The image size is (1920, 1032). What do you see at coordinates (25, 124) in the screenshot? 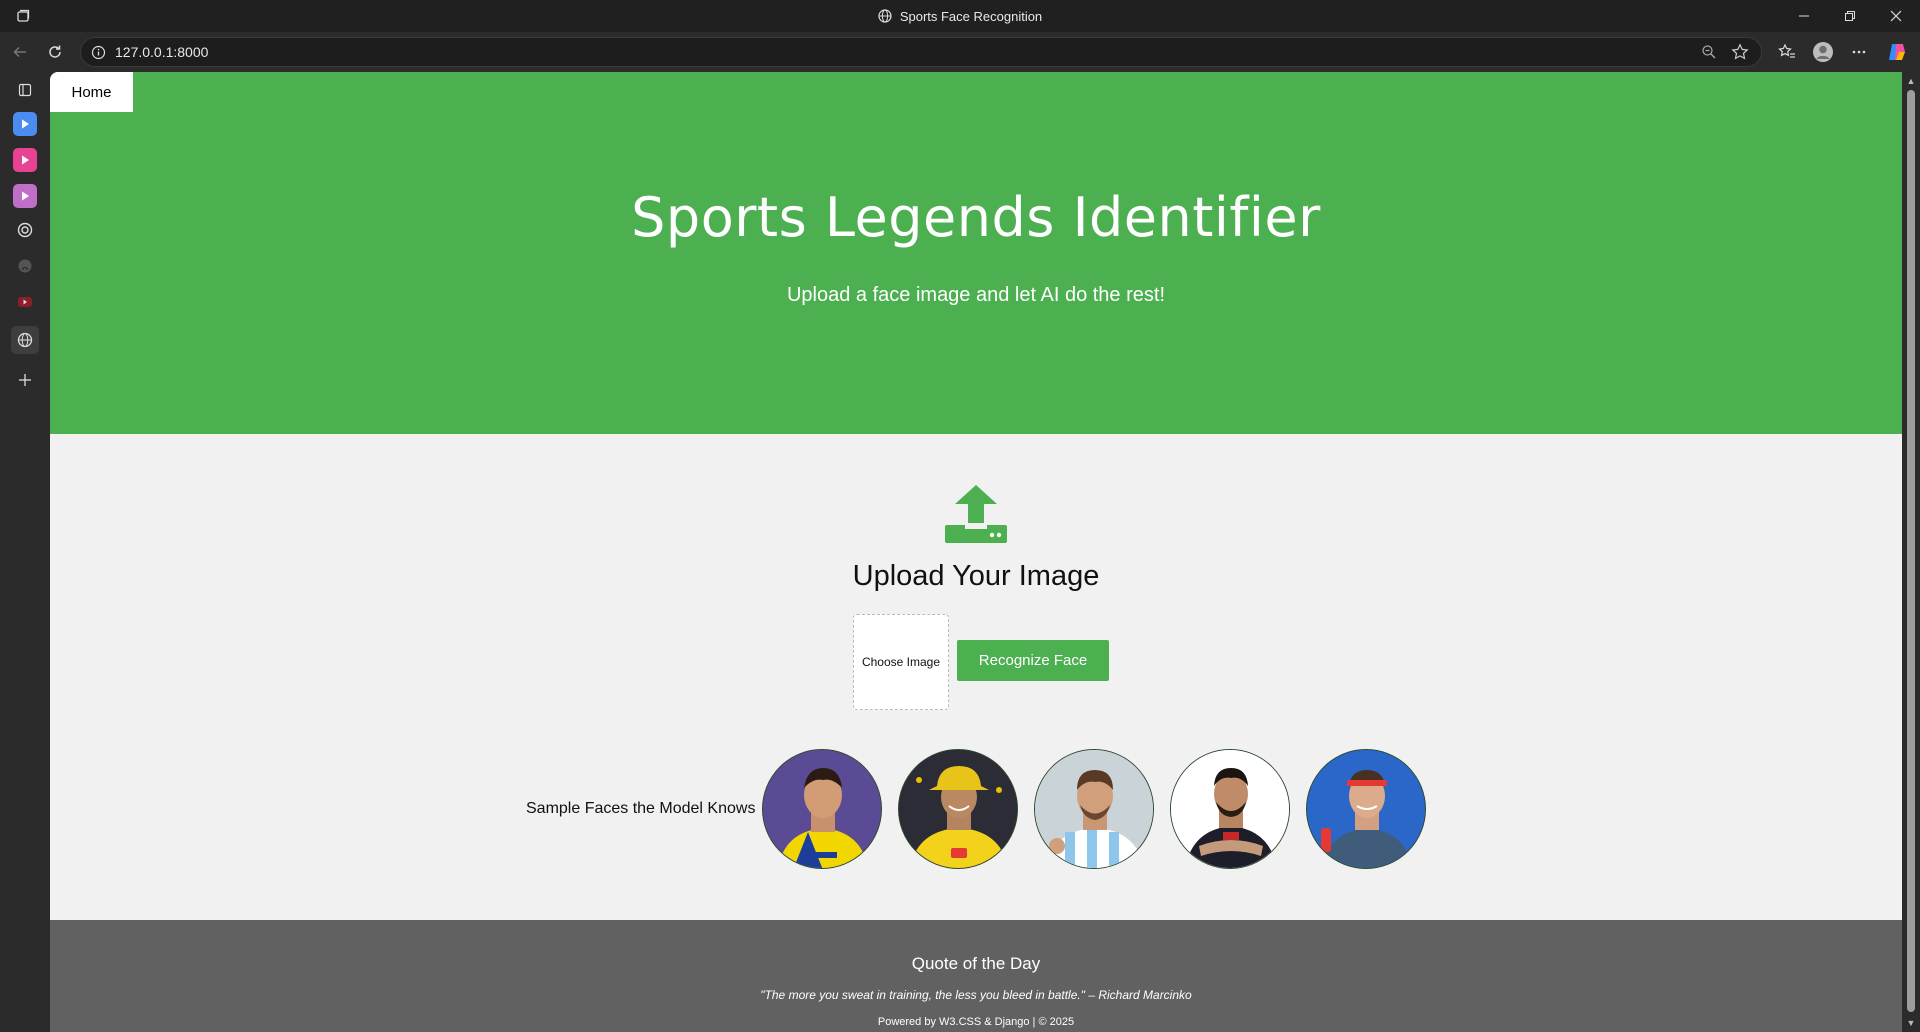
I see `app-blue-play-icon` at bounding box center [25, 124].